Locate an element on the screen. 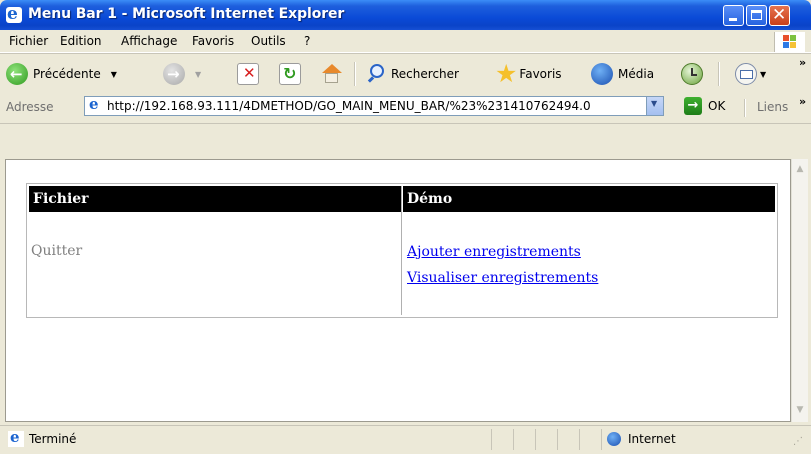 The image size is (811, 454). go-arrow-icon: → is located at coordinates (693, 106).